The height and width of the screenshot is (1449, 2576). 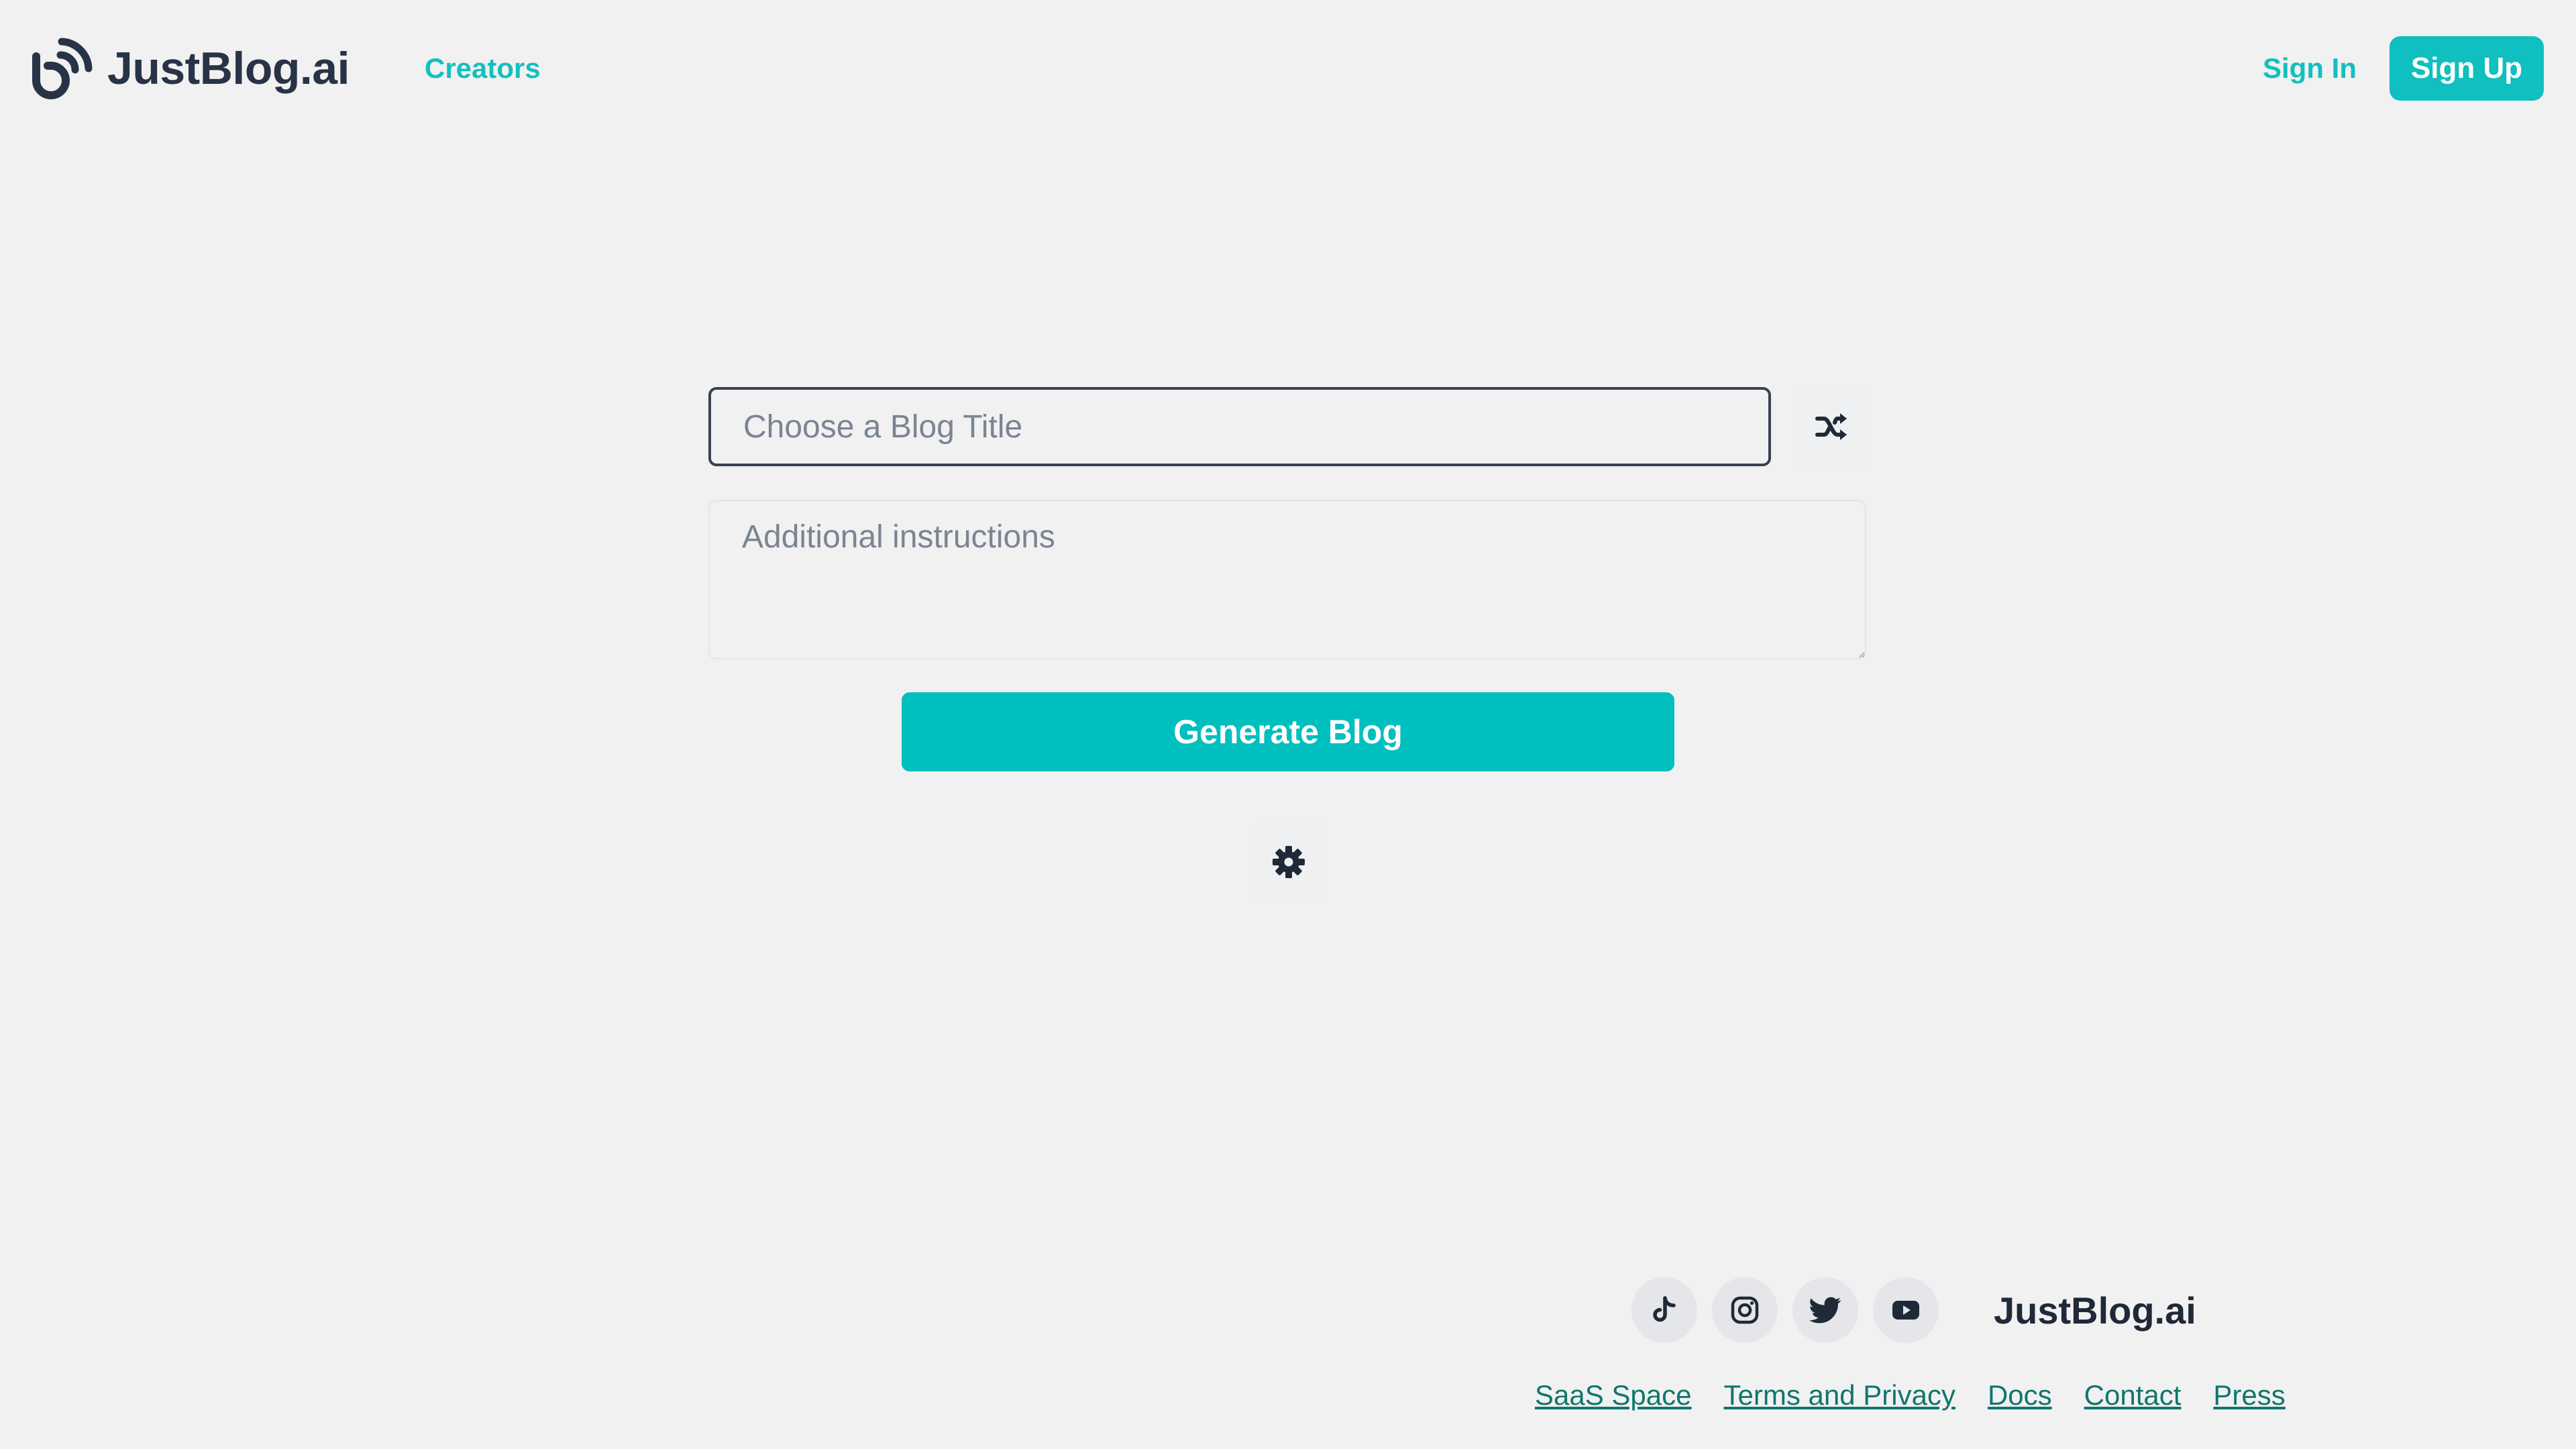 What do you see at coordinates (1613, 1395) in the screenshot?
I see `footer-link-saas-space: SaaS Space` at bounding box center [1613, 1395].